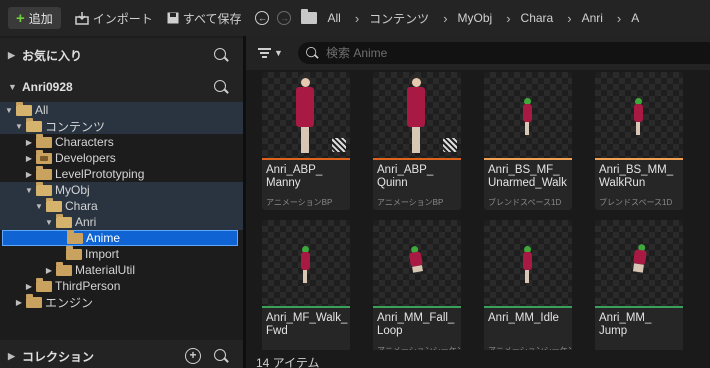 This screenshot has width=710, height=368. Describe the element at coordinates (121, 189) in the screenshot. I see `tree-item-myobj: ▼ MyObj` at that location.